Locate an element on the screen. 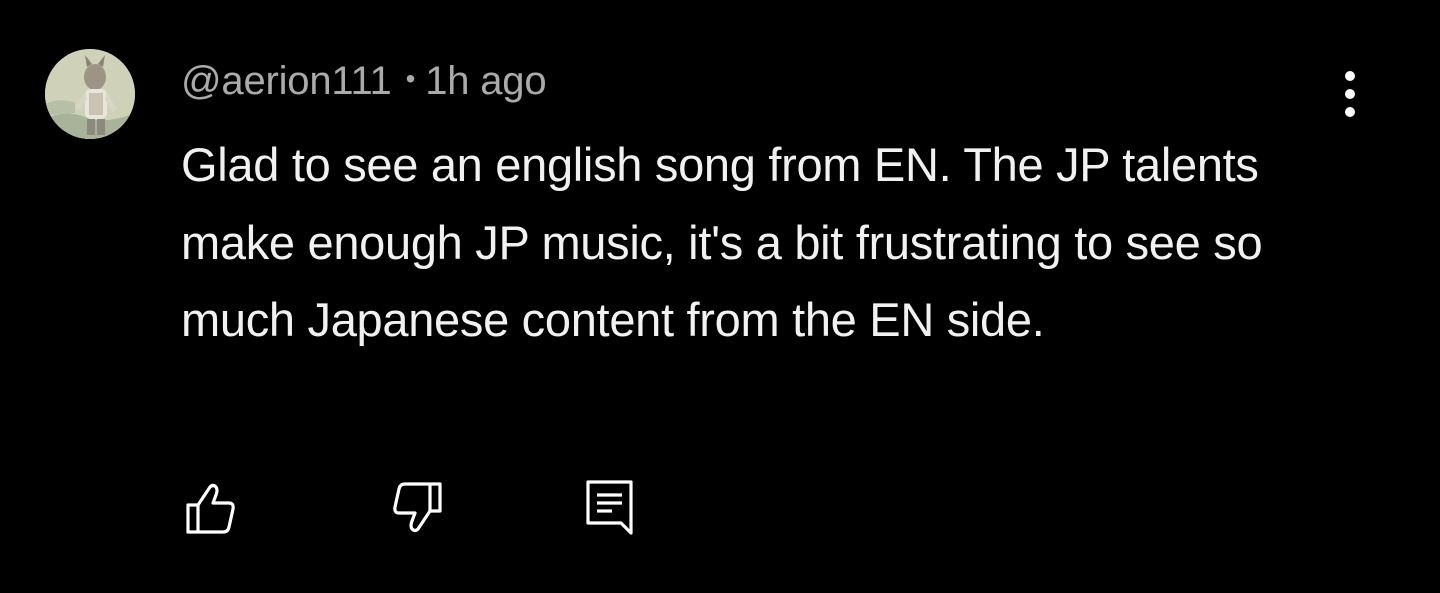 The height and width of the screenshot is (593, 1440). comment-timestamp: 1h ago is located at coordinates (486, 80).